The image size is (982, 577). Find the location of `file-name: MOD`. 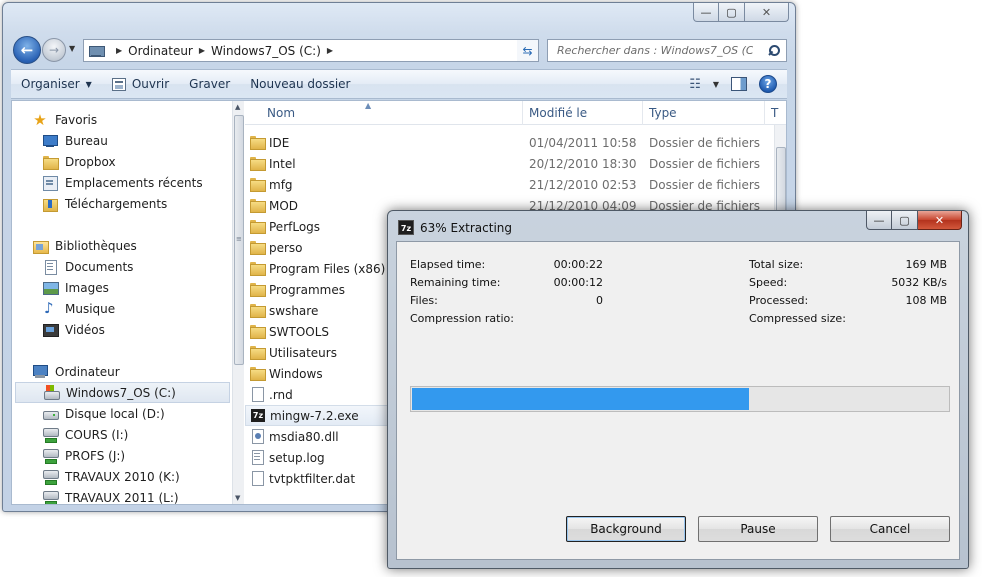

file-name: MOD is located at coordinates (284, 205).